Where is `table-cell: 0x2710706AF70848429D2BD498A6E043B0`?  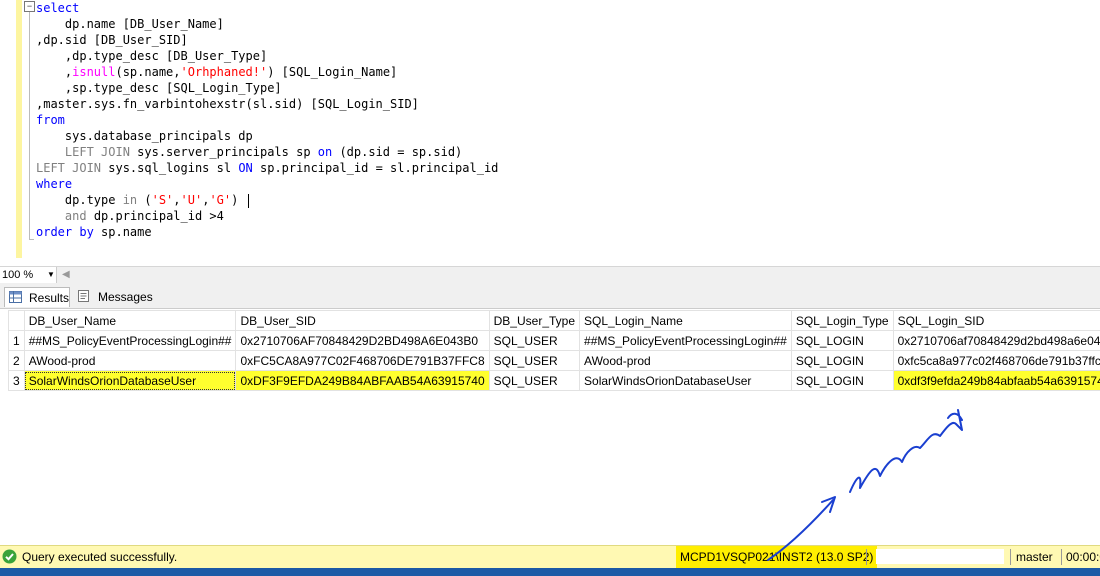 table-cell: 0x2710706AF70848429D2BD498A6E043B0 is located at coordinates (362, 340).